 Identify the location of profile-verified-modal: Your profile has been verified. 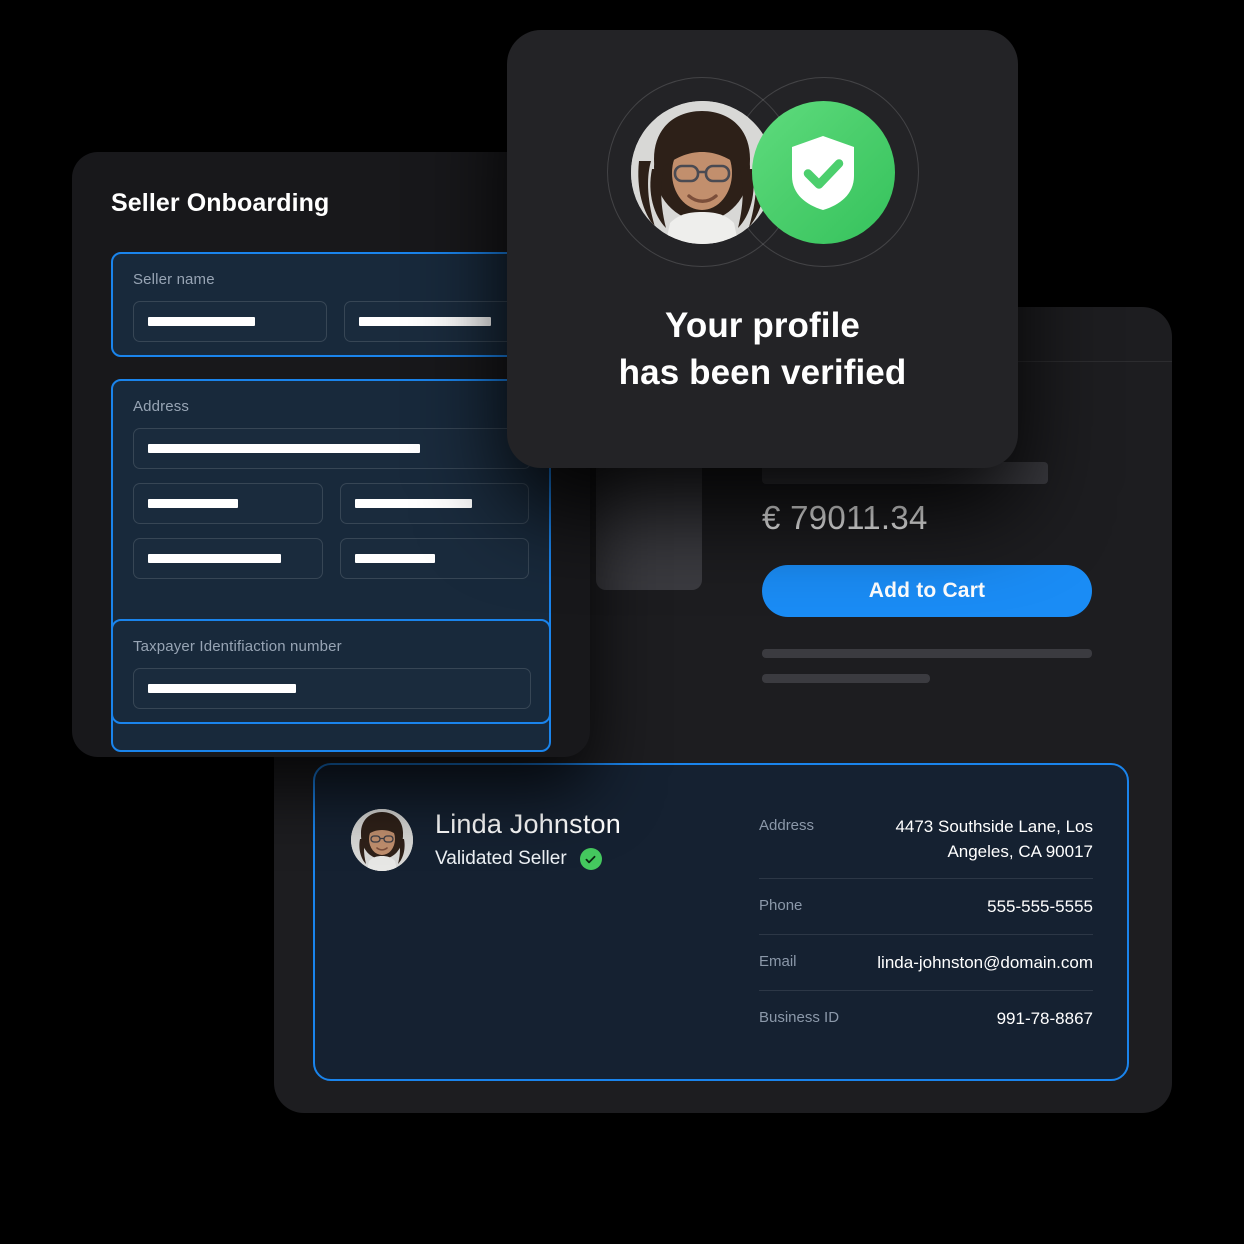
(762, 249).